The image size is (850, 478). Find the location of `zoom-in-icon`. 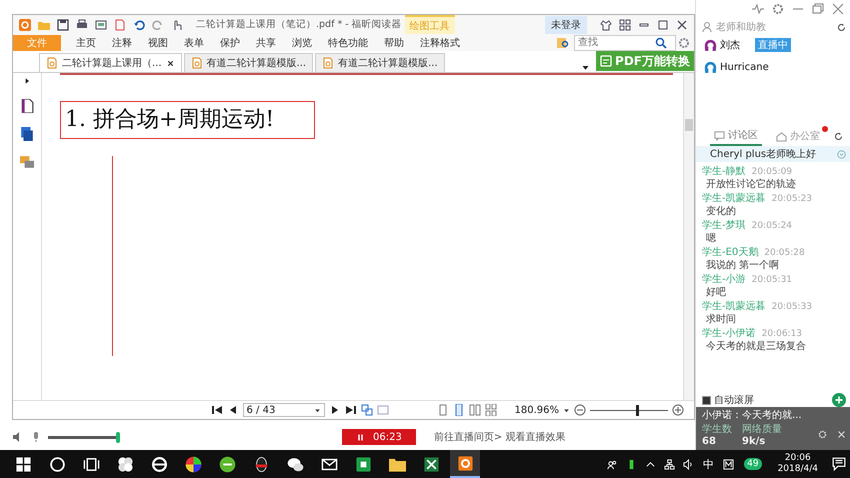

zoom-in-icon is located at coordinates (678, 410).